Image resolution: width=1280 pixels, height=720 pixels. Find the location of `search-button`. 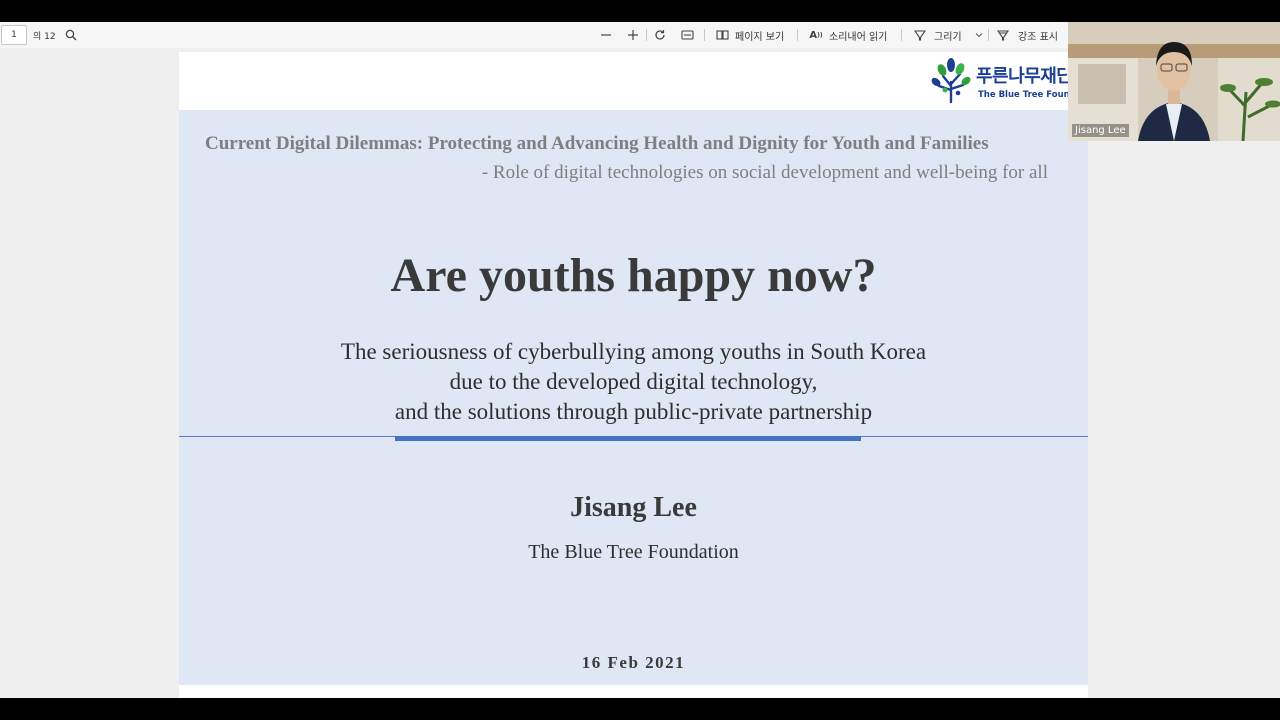

search-button is located at coordinates (71, 35).